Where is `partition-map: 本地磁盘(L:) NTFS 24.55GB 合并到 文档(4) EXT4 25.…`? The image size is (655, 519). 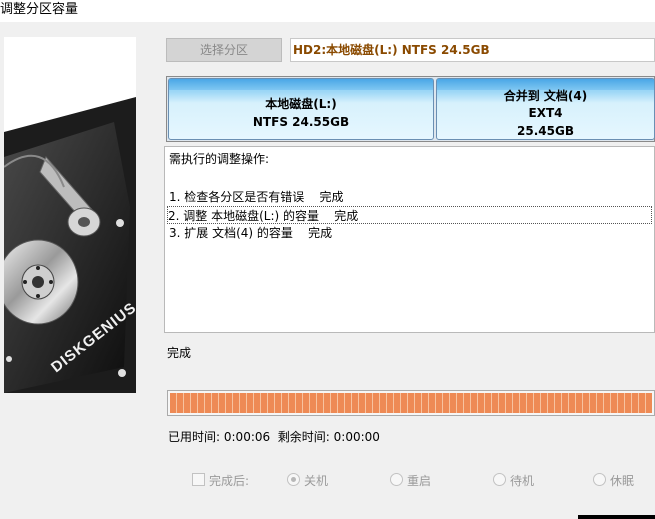
partition-map: 本地磁盘(L:) NTFS 24.55GB 合并到 文档(4) EXT4 25.… is located at coordinates (410, 109).